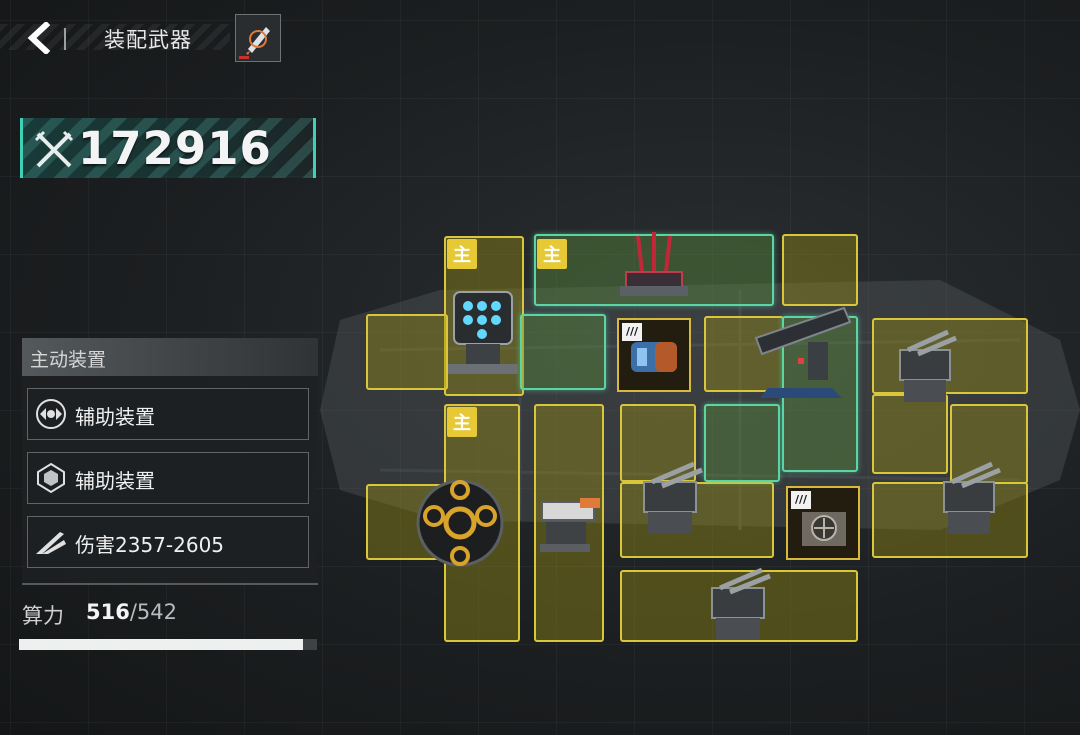  Describe the element at coordinates (460, 523) in the screenshot. I see `sphere-module-item` at that location.